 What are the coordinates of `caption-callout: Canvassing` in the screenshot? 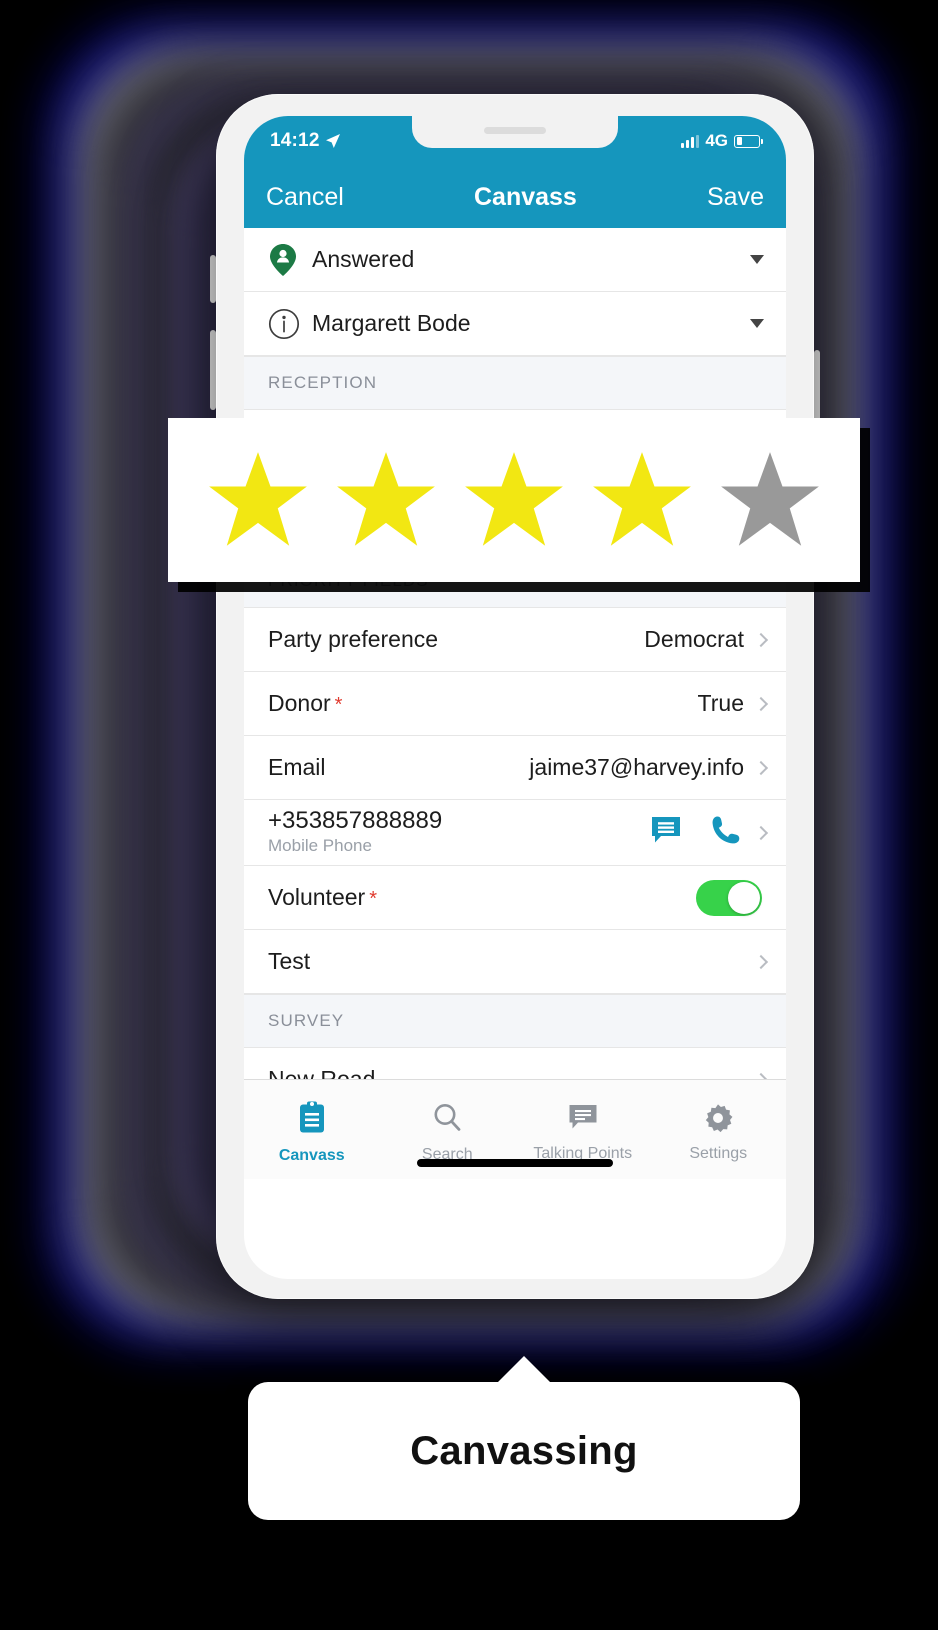 It's located at (524, 1438).